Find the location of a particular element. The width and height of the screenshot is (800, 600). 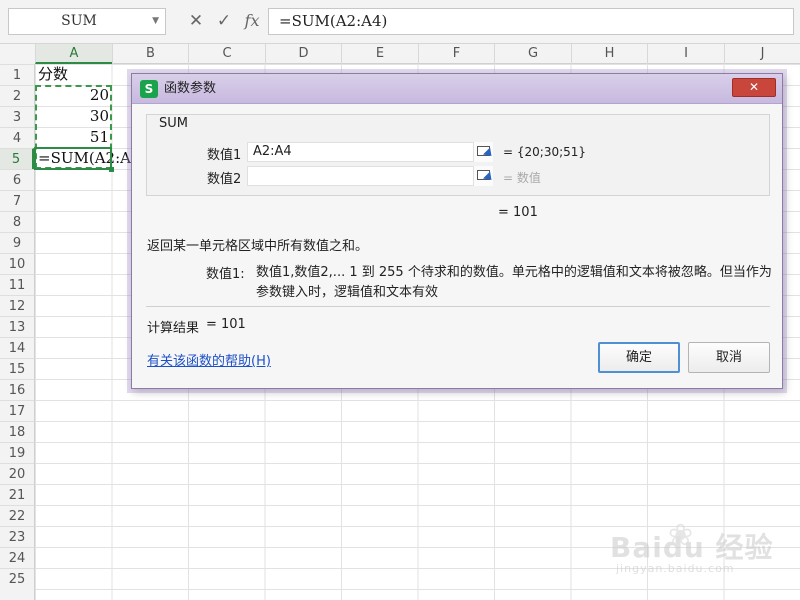

arg1-result: = {20;30;51} is located at coordinates (545, 152).